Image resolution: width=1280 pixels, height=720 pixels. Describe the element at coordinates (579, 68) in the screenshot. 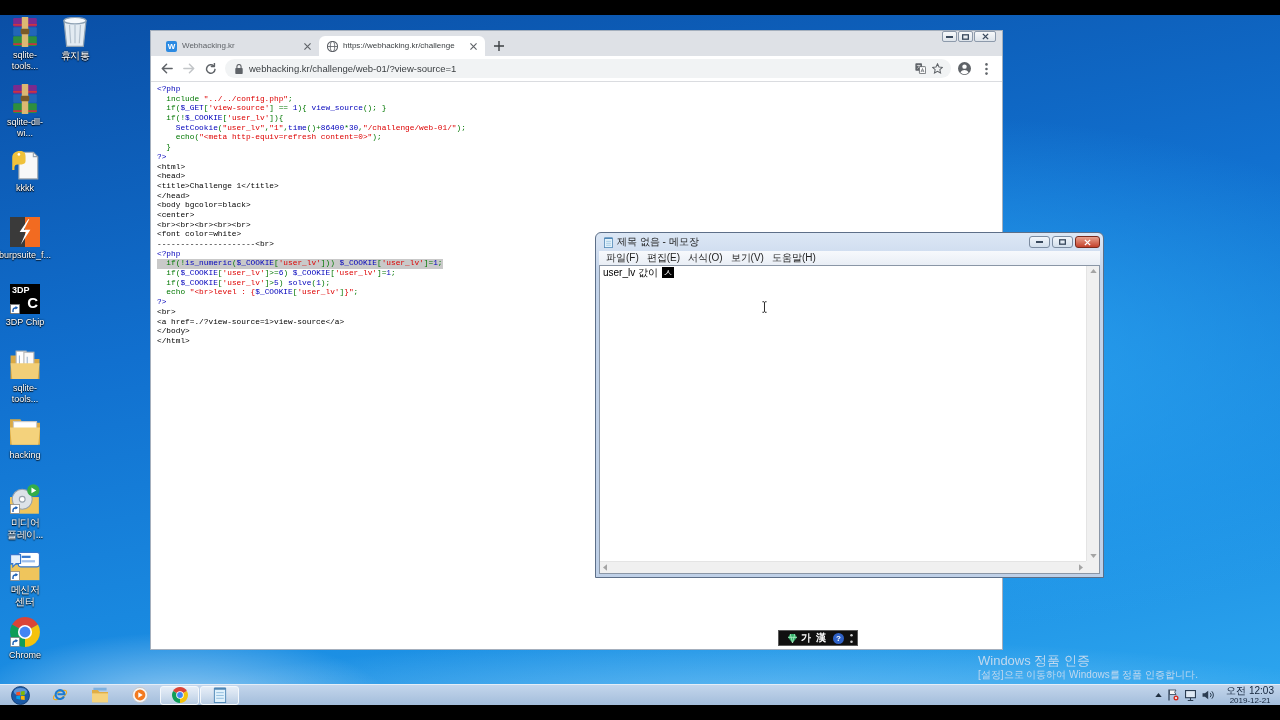

I see `url-text: webhacking.kr/challenge/web-01/?view-source=1` at that location.